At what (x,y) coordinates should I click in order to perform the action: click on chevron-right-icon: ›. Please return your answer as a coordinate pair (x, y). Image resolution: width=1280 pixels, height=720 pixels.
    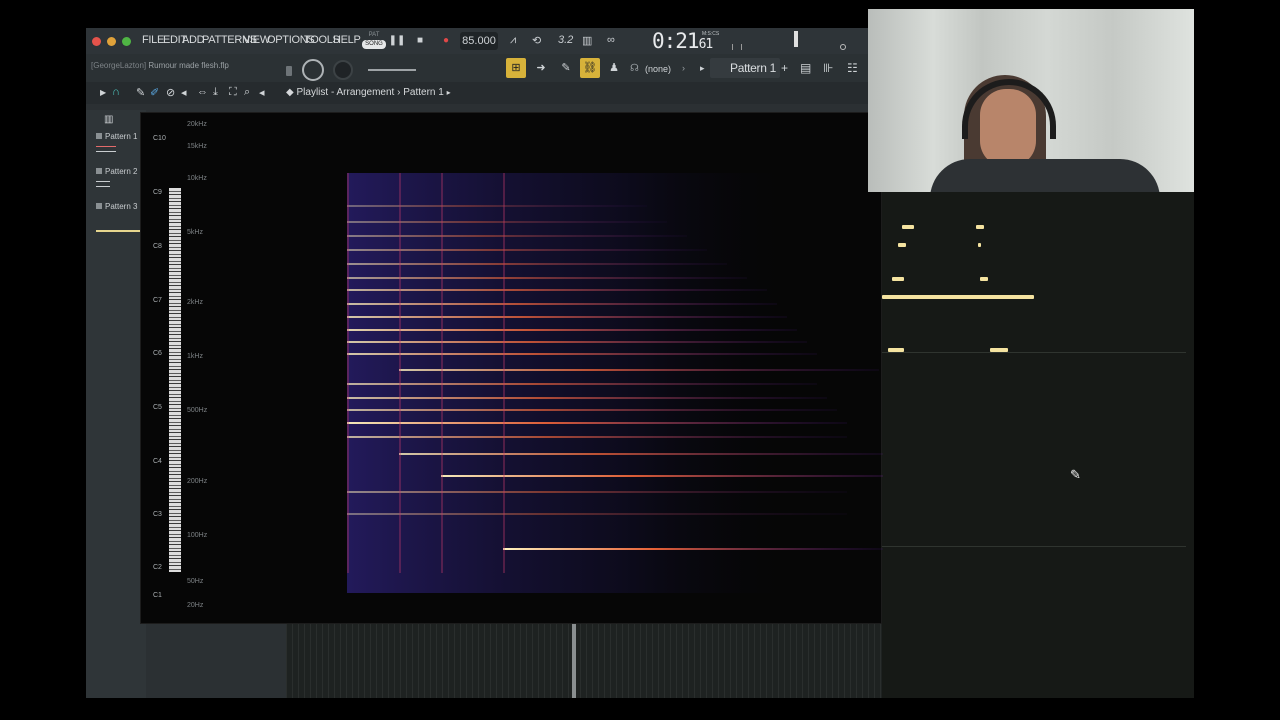
    Looking at the image, I should click on (683, 68).